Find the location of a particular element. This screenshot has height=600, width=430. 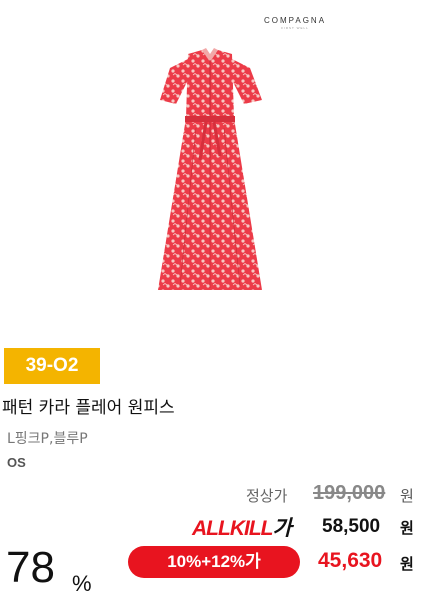

allkill-logo-suffix: 가 is located at coordinates (281, 528).